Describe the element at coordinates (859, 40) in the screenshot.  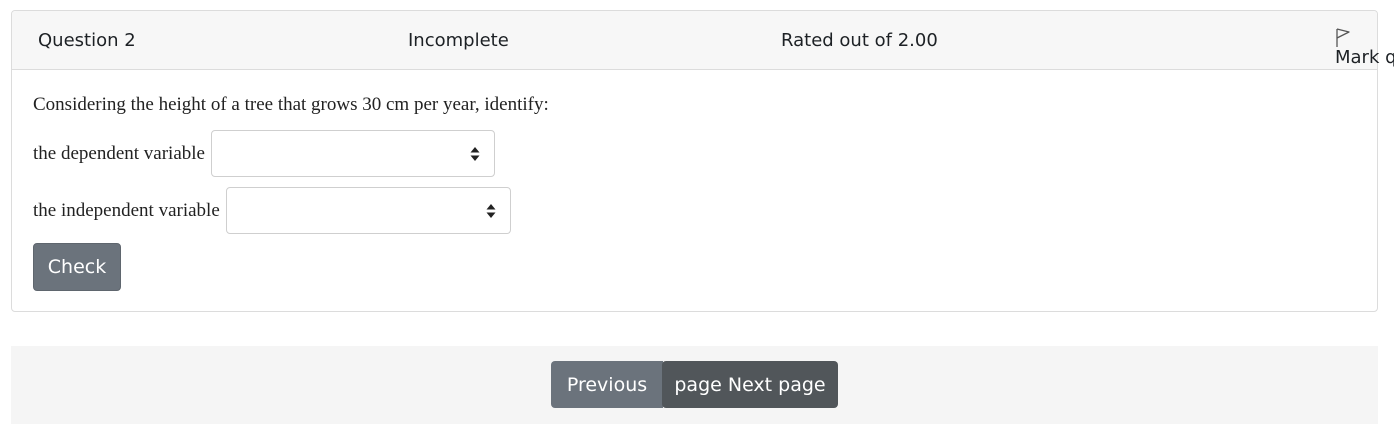
I see `question-grade: Rated out of 2.00` at that location.